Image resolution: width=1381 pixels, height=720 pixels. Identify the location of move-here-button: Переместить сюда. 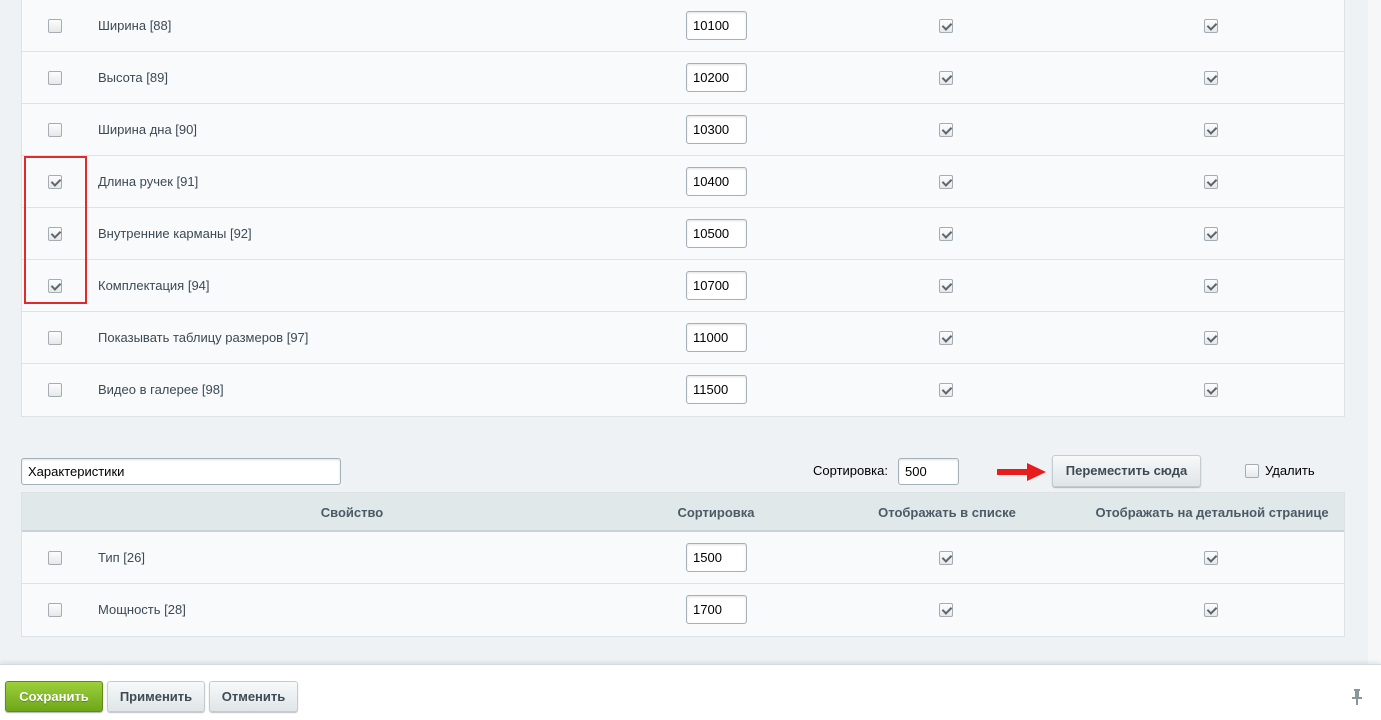
(1126, 471).